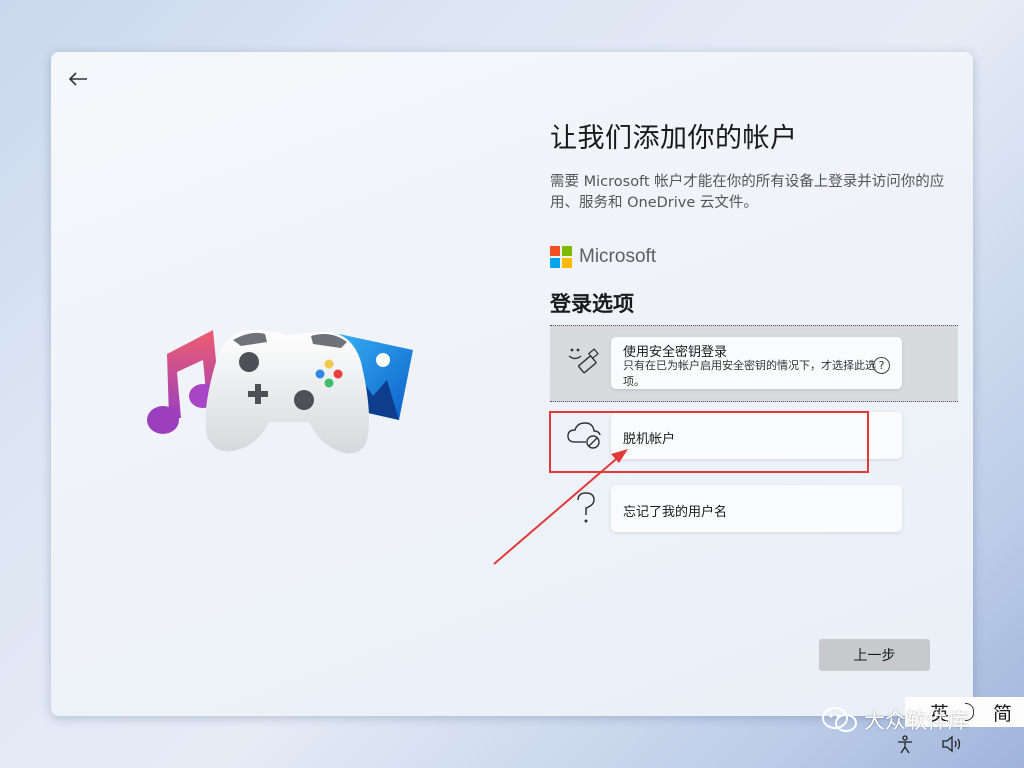  What do you see at coordinates (674, 138) in the screenshot?
I see `page-title: 让我们添加你的帐户` at bounding box center [674, 138].